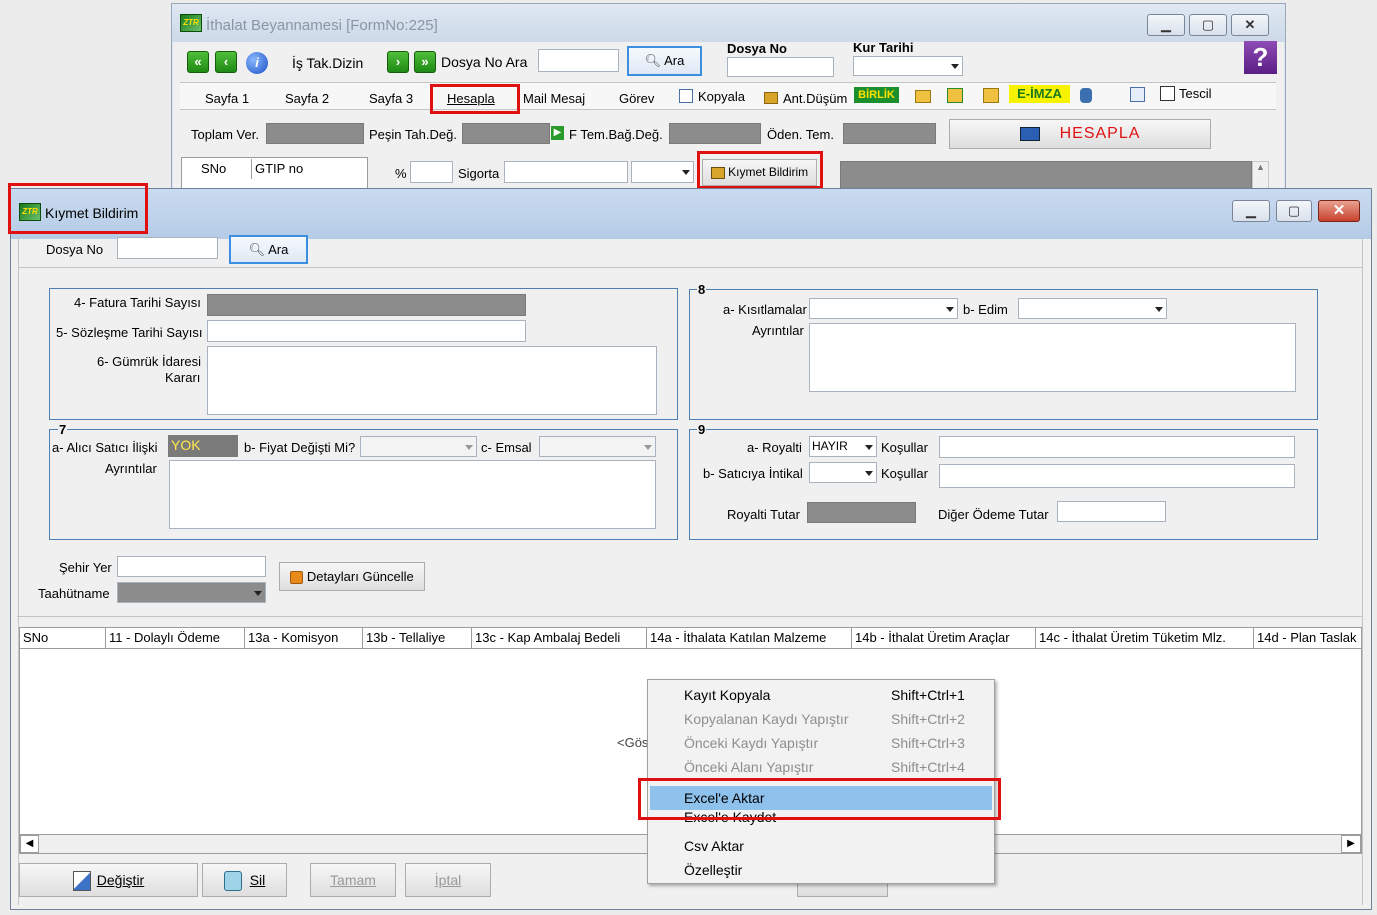 The width and height of the screenshot is (1377, 915). What do you see at coordinates (1145, 638) in the screenshot?
I see `col-uretim-tuketim: 14c - İthalat Üretim Tüketim Mlz.` at bounding box center [1145, 638].